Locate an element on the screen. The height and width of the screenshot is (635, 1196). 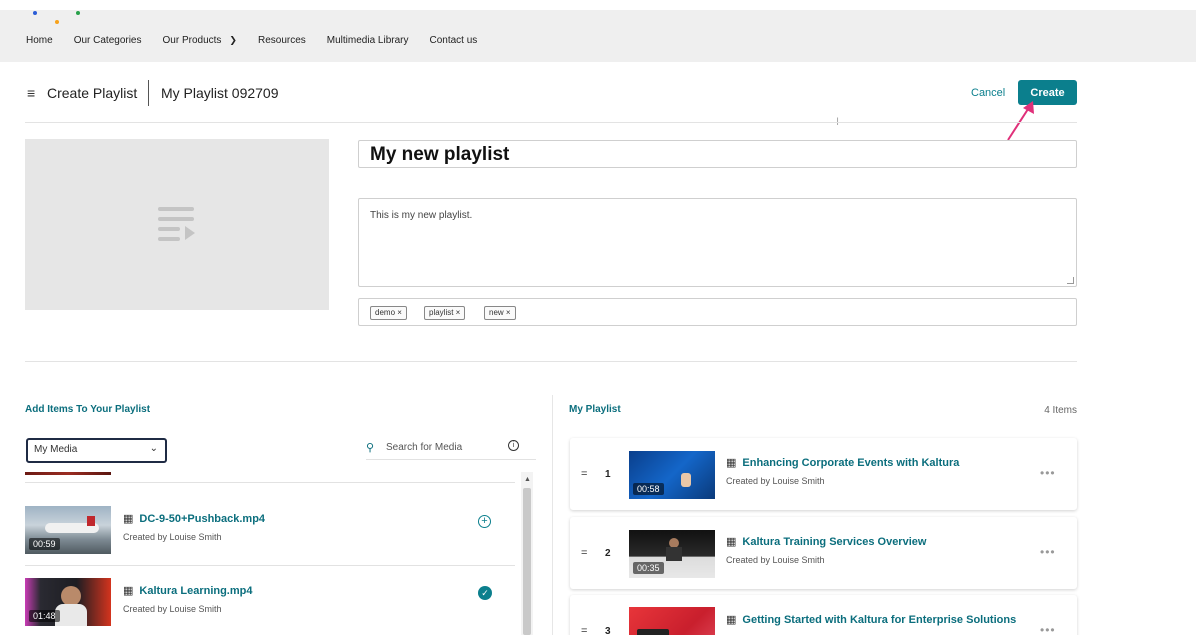
page-title: Create Playlist is located at coordinates (92, 93).